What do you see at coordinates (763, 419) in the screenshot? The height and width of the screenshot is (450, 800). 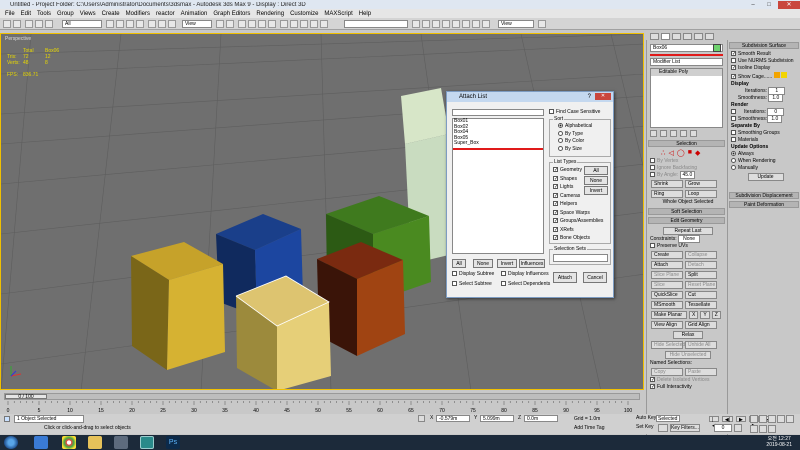 I see `zoom-all-icon` at bounding box center [763, 419].